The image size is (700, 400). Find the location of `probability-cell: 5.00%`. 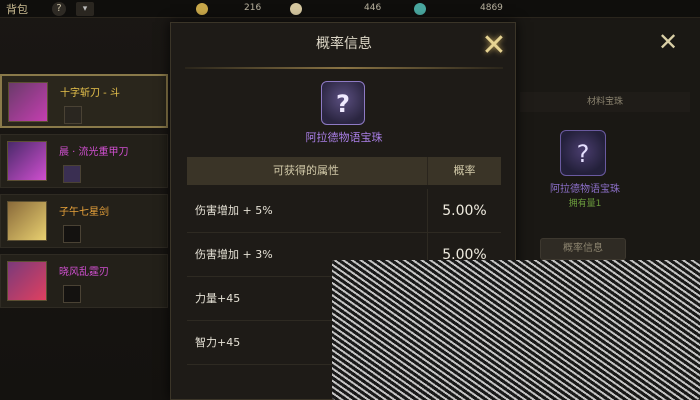

probability-cell: 5.00% is located at coordinates (464, 211).